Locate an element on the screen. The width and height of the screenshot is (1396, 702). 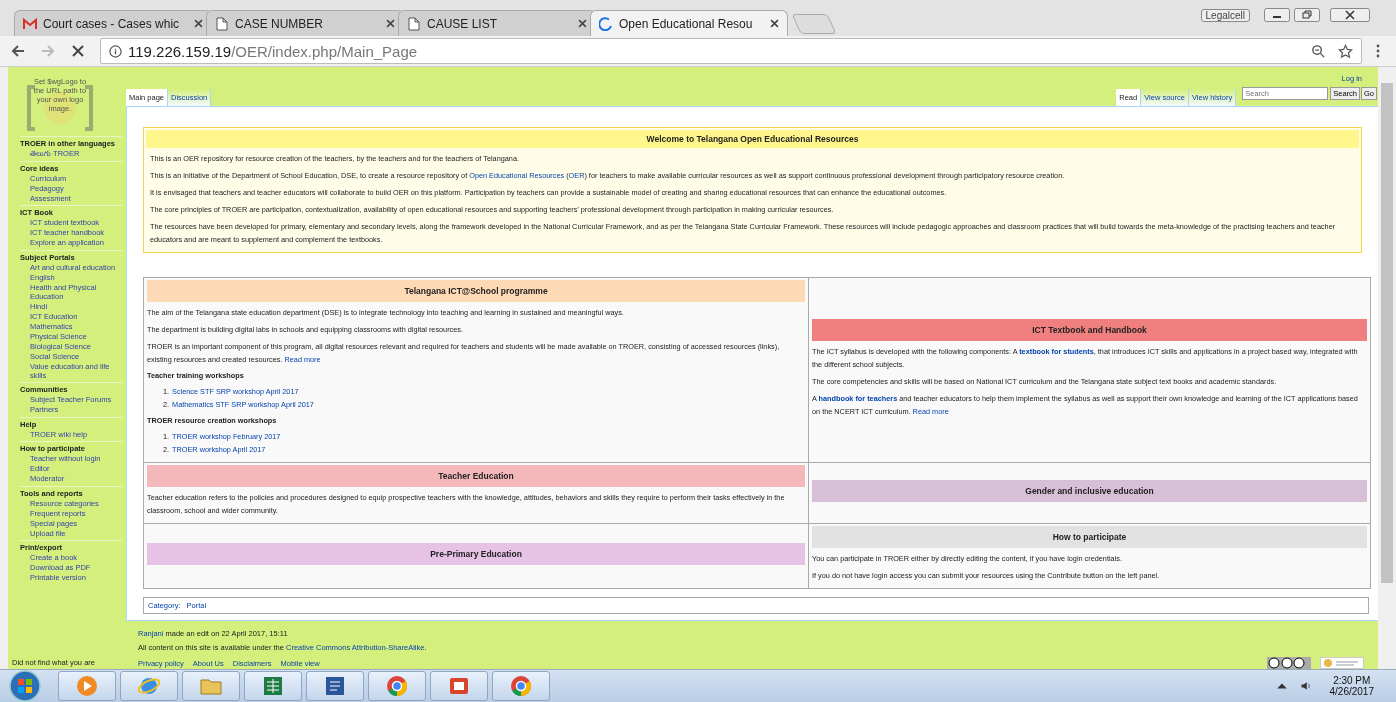
profile-button: Legalcell is located at coordinates (1225, 15).